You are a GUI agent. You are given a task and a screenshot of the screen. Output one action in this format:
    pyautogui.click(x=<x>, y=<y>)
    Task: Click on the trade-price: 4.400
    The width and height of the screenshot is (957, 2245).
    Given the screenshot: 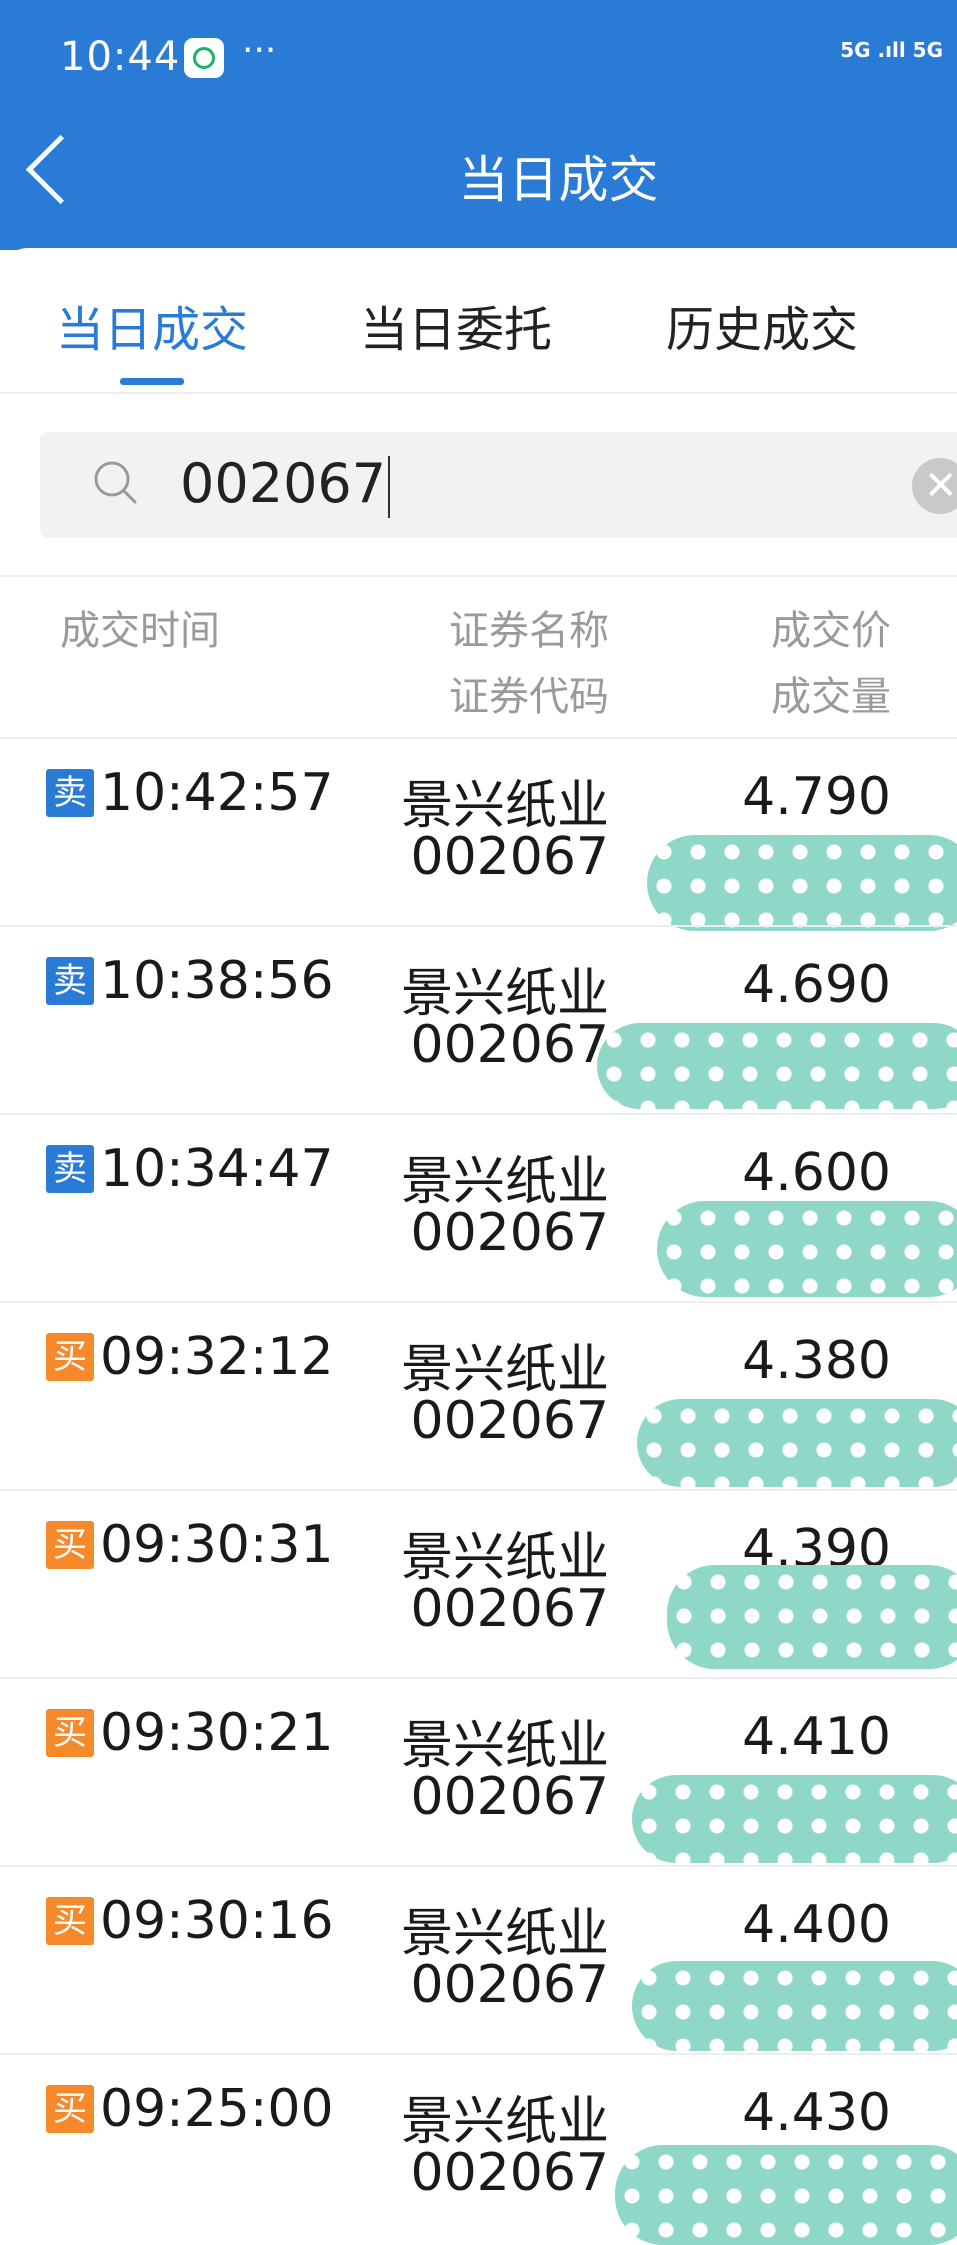 What is the action you would take?
    pyautogui.click(x=816, y=1925)
    